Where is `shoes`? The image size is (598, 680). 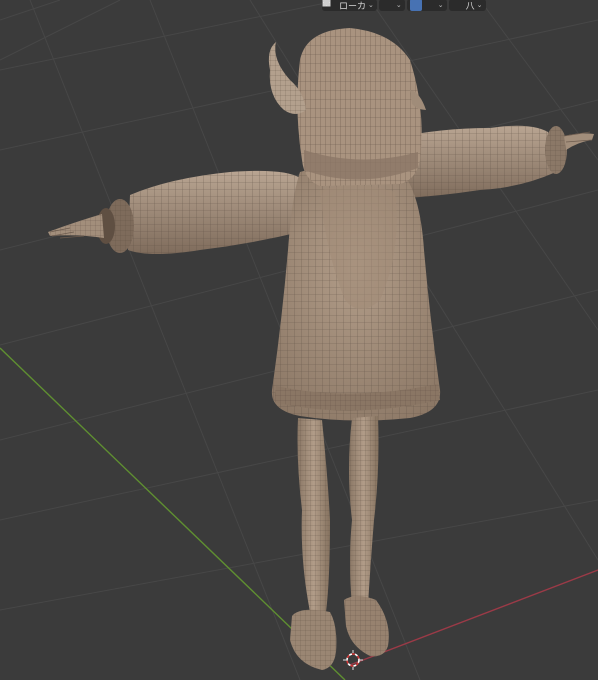
shoes is located at coordinates (339, 633).